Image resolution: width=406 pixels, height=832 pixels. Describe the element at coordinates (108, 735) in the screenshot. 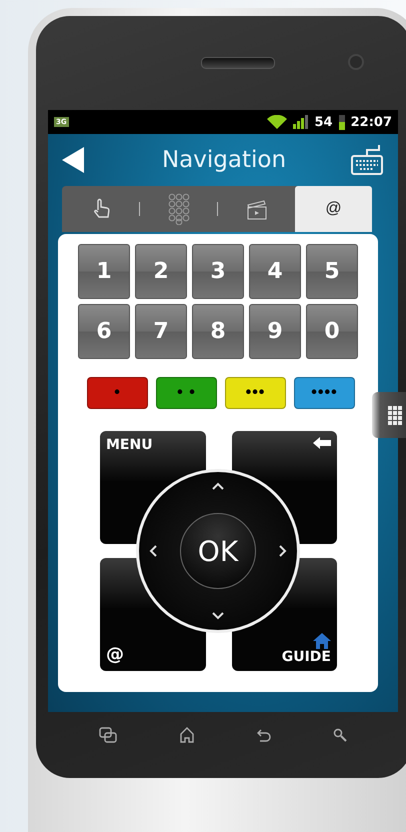

I see `recent-apps-icon` at that location.